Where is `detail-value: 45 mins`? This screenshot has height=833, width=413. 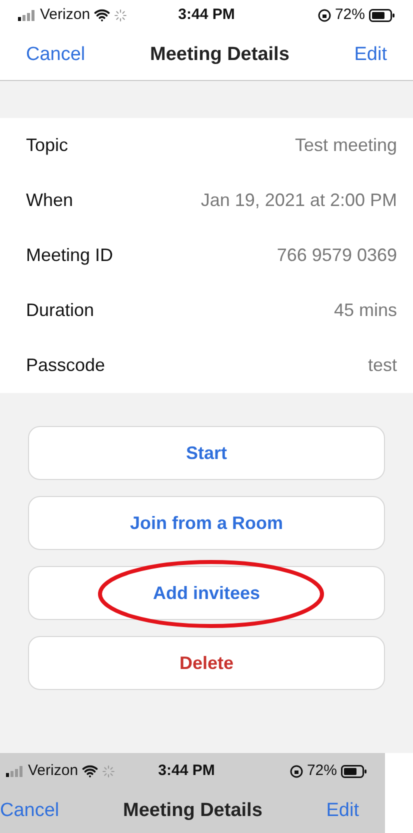
detail-value: 45 mins is located at coordinates (365, 310).